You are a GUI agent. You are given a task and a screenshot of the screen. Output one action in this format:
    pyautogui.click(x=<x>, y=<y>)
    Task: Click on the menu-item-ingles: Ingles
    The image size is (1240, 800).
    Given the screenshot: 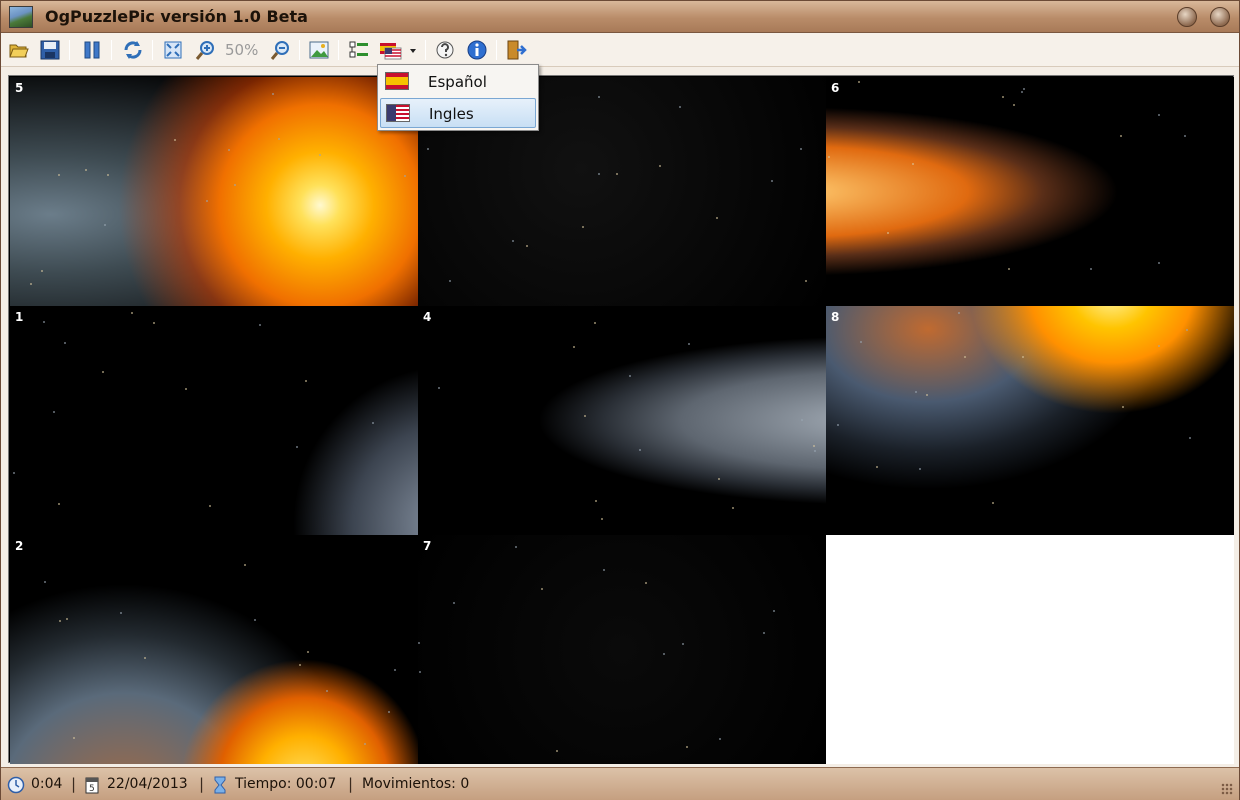 What is the action you would take?
    pyautogui.click(x=458, y=113)
    